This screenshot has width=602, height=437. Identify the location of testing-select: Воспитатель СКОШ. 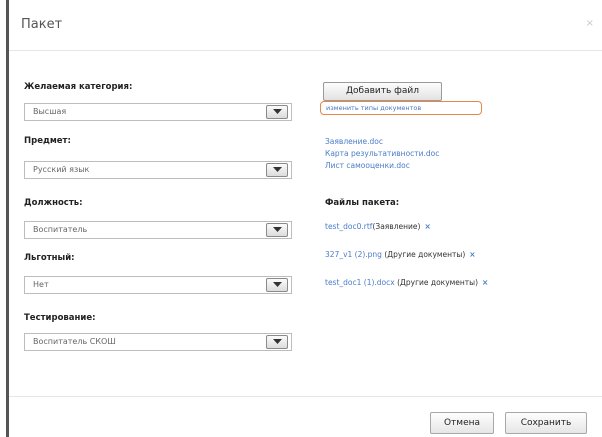
(158, 342).